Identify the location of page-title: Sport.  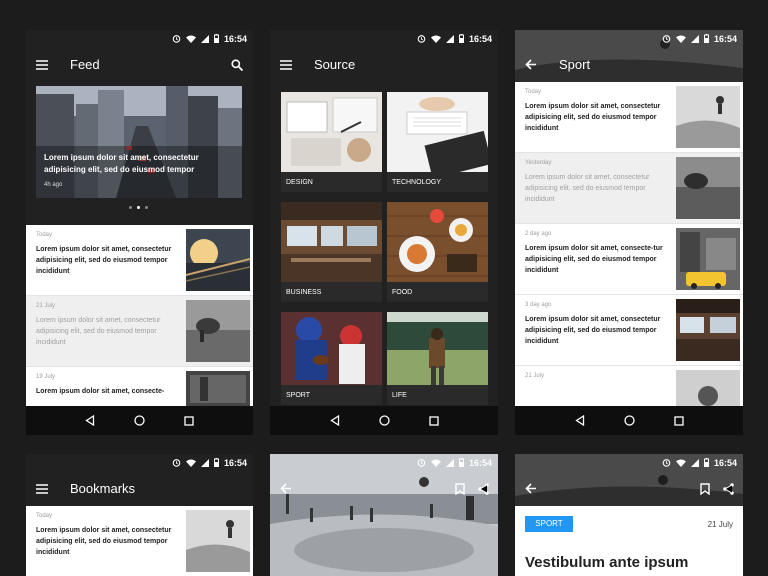
(575, 64).